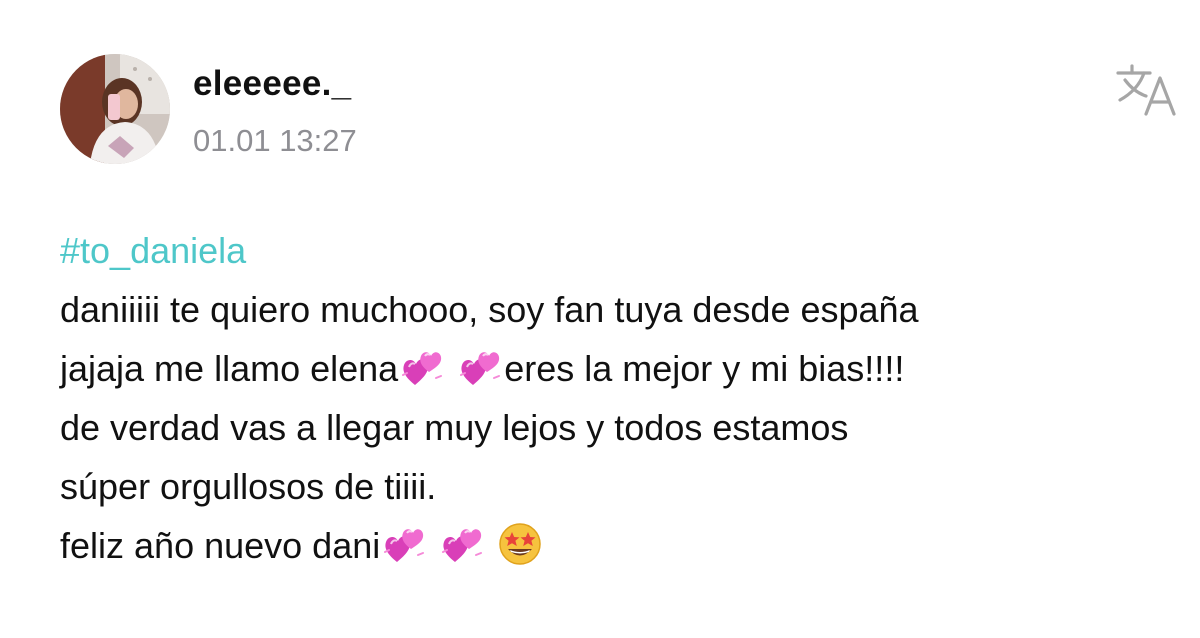 The image size is (1200, 638). Describe the element at coordinates (622, 251) in the screenshot. I see `hashtag-link: #to_daniela` at that location.